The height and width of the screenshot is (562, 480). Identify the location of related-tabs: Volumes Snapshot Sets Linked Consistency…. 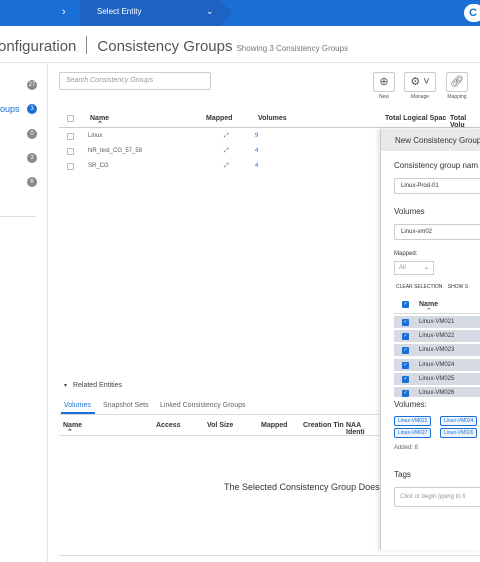
(219, 407).